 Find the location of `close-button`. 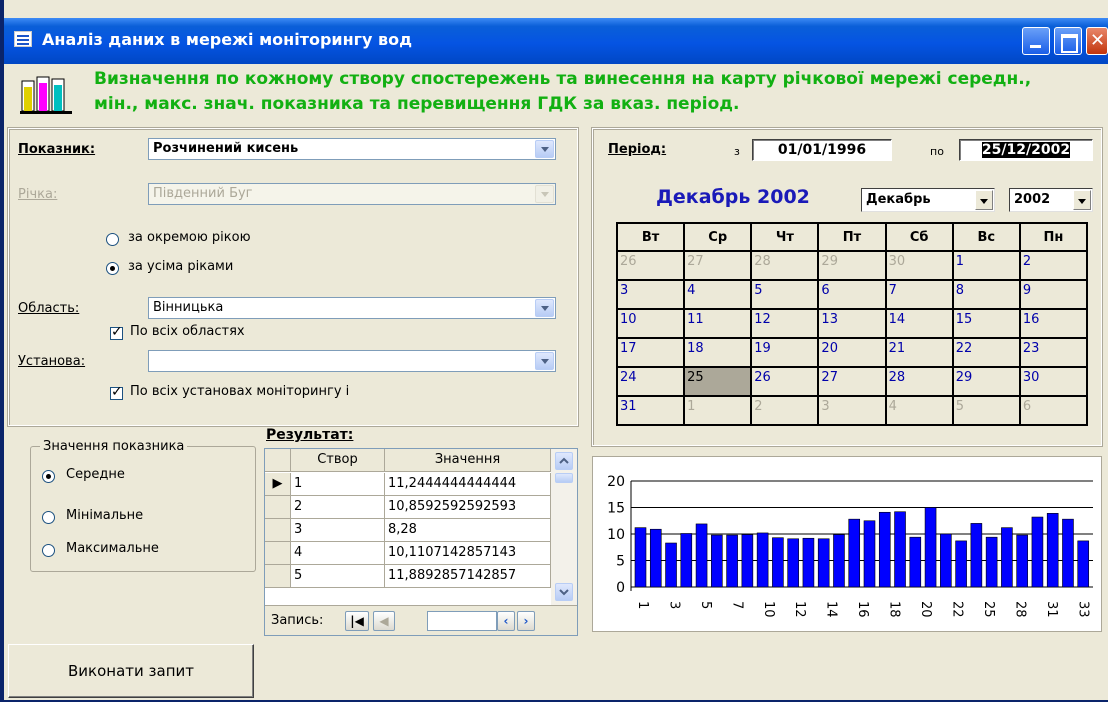

close-button is located at coordinates (1097, 41).